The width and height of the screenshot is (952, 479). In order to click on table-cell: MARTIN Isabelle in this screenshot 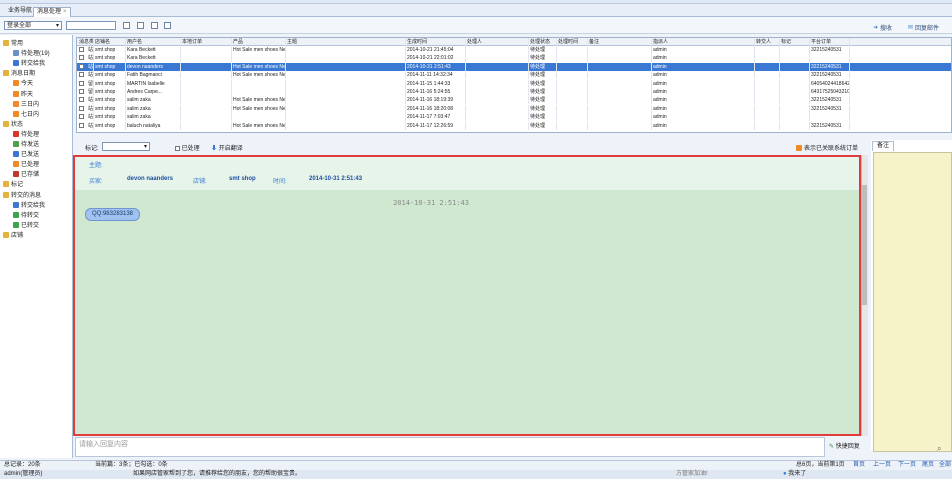, I will do `click(153, 83)`.